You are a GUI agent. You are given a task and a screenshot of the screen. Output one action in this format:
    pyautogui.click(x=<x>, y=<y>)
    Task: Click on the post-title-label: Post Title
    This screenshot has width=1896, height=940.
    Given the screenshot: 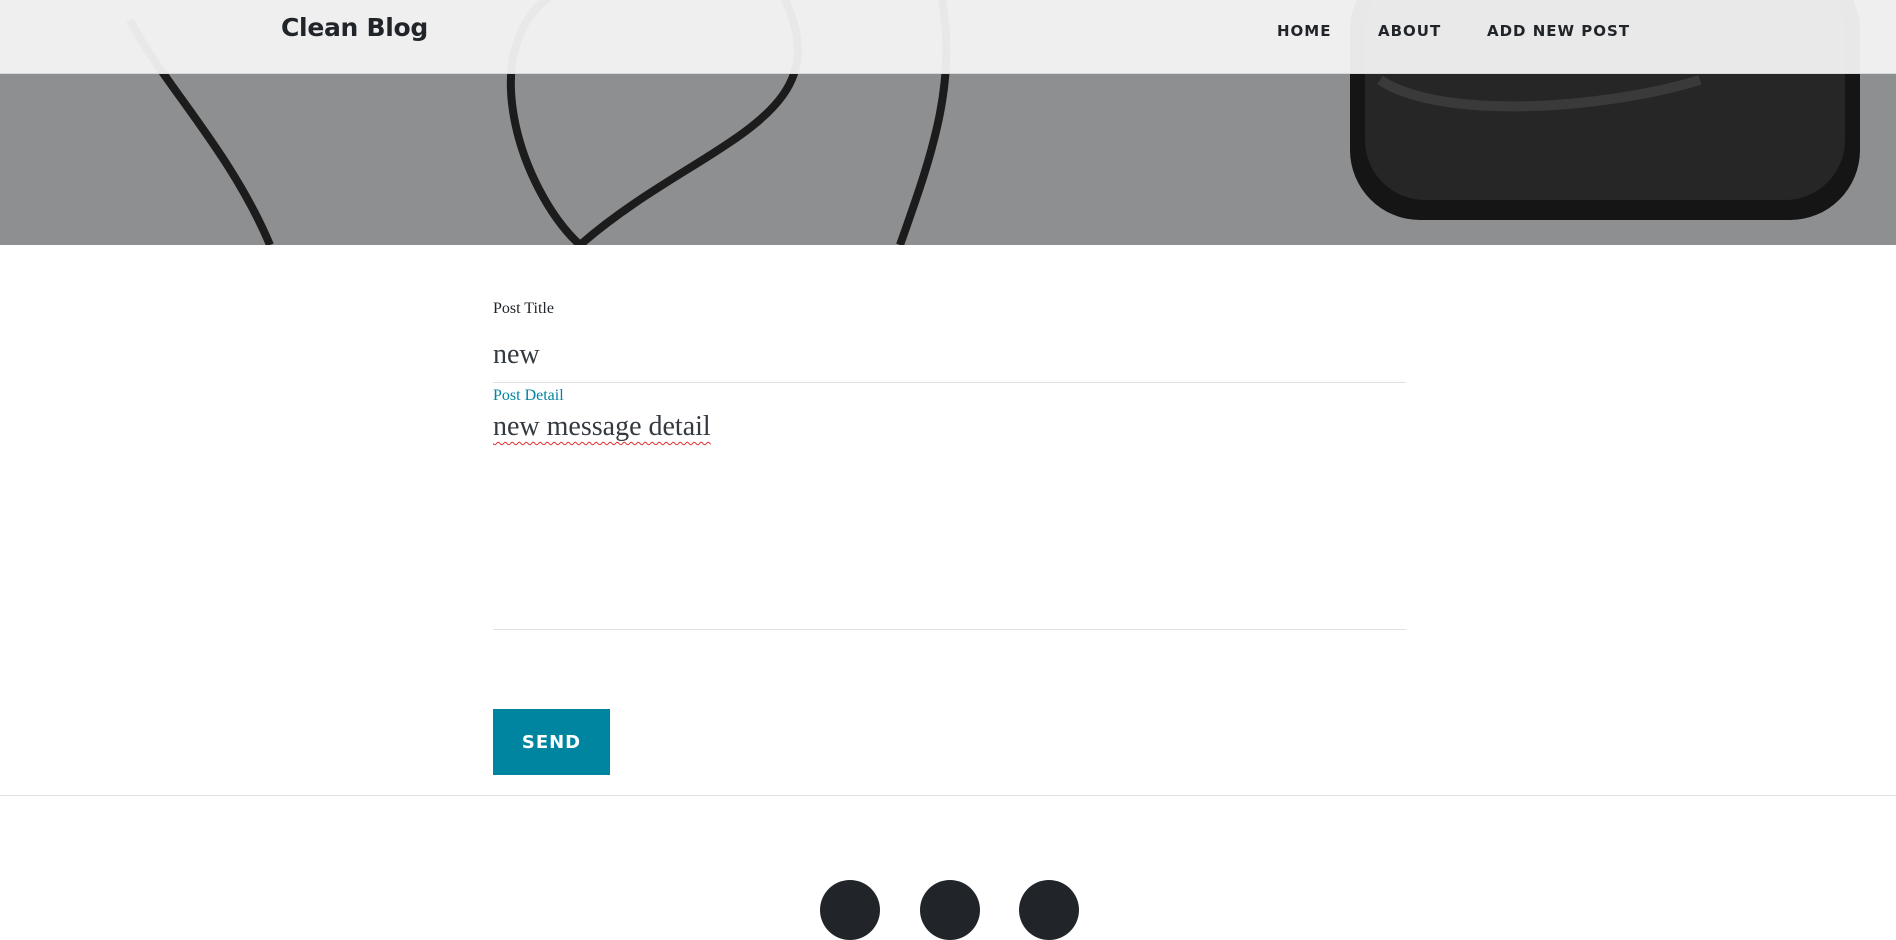 What is the action you would take?
    pyautogui.click(x=523, y=308)
    